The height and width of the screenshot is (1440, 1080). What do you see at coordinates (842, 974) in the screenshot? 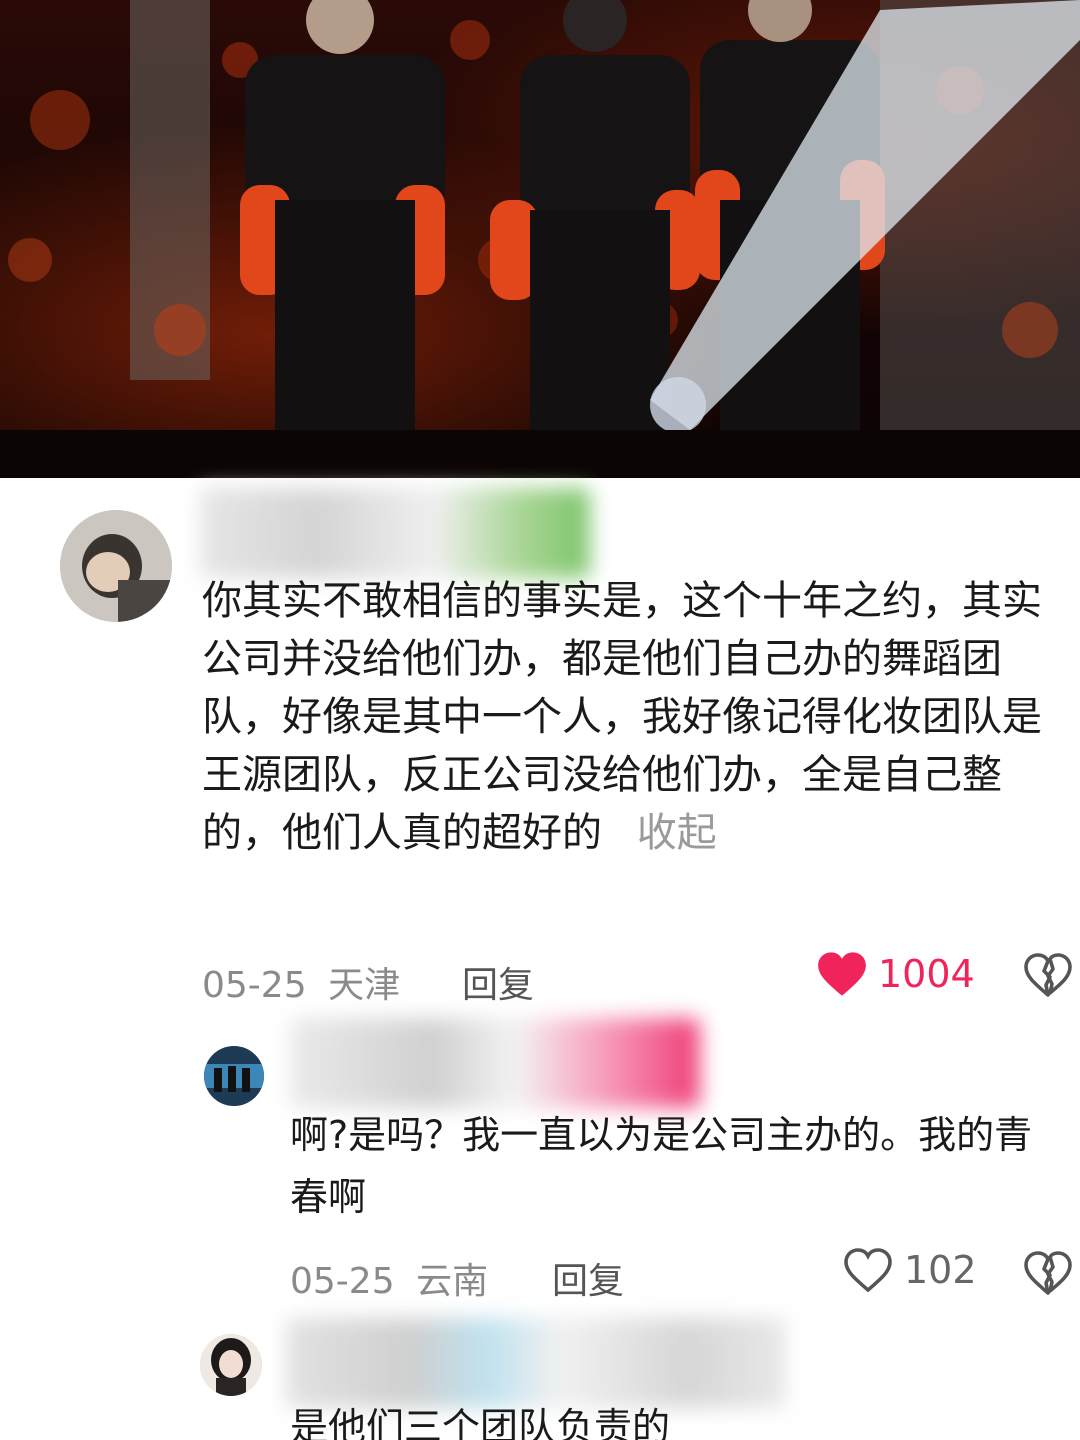
I see `heart-filled-icon` at bounding box center [842, 974].